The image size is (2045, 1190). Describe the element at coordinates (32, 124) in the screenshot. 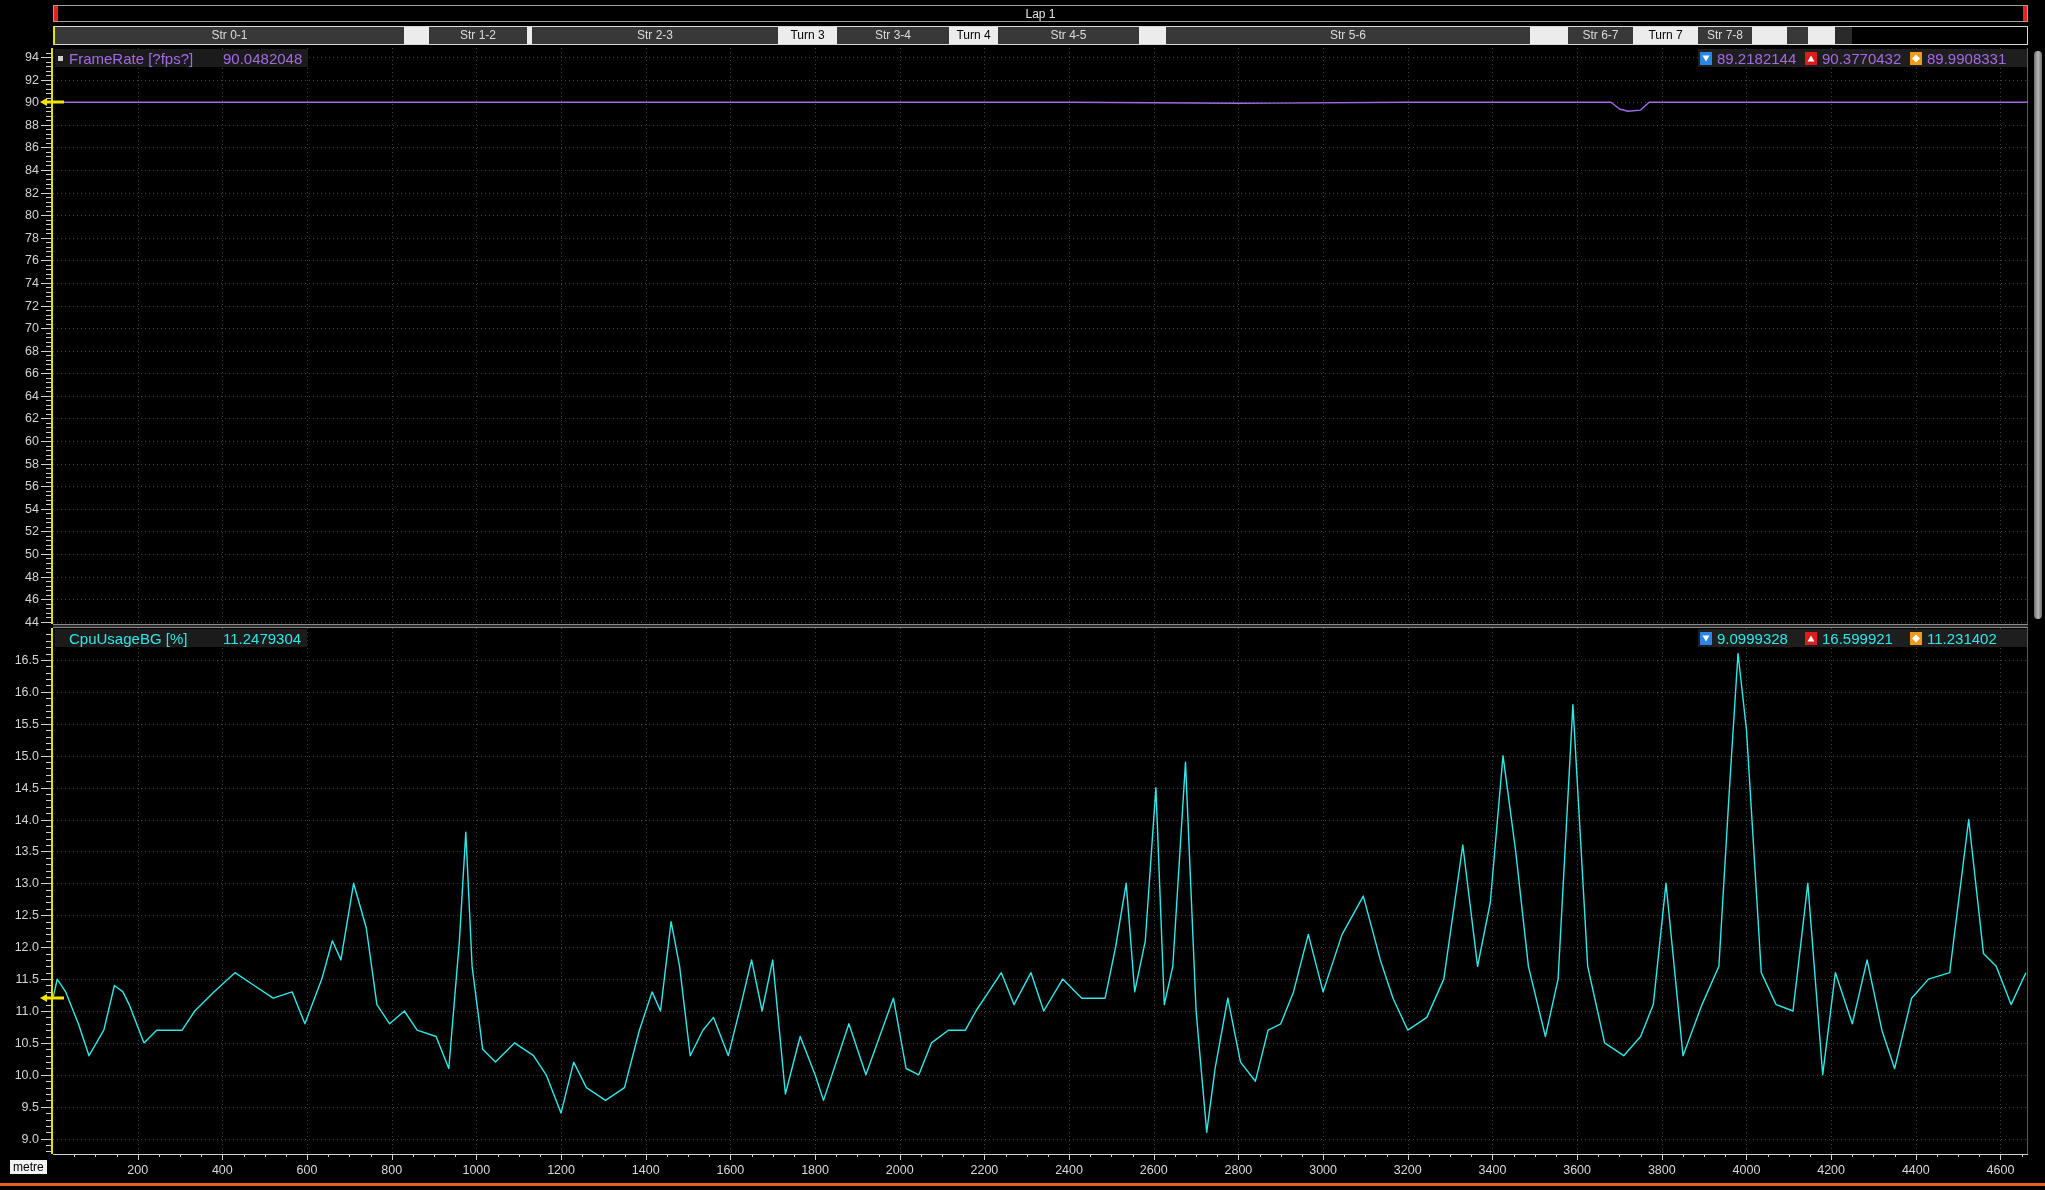

I see `y-tick-label: 88` at that location.